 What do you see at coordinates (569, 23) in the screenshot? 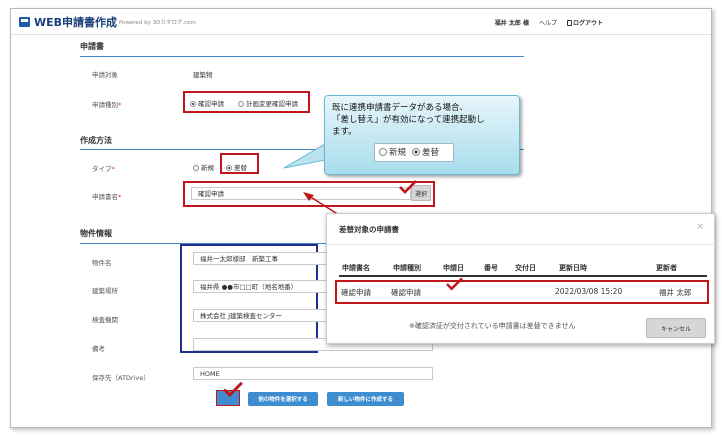
I see `lock-icon` at bounding box center [569, 23].